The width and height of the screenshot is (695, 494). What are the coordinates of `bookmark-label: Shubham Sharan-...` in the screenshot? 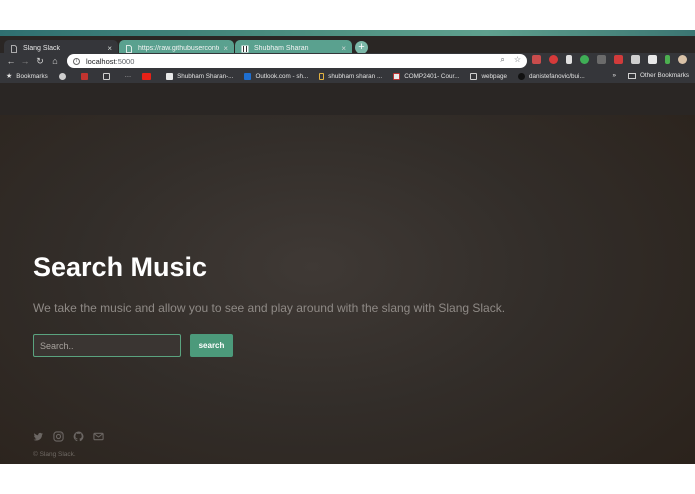 It's located at (205, 76).